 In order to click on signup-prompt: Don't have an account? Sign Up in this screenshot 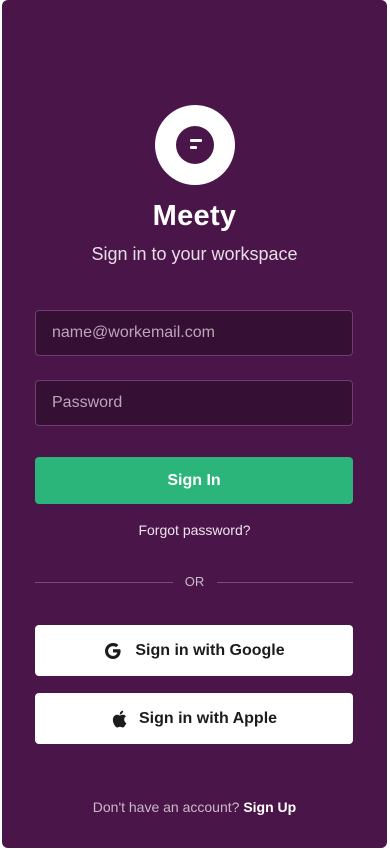, I will do `click(194, 807)`.